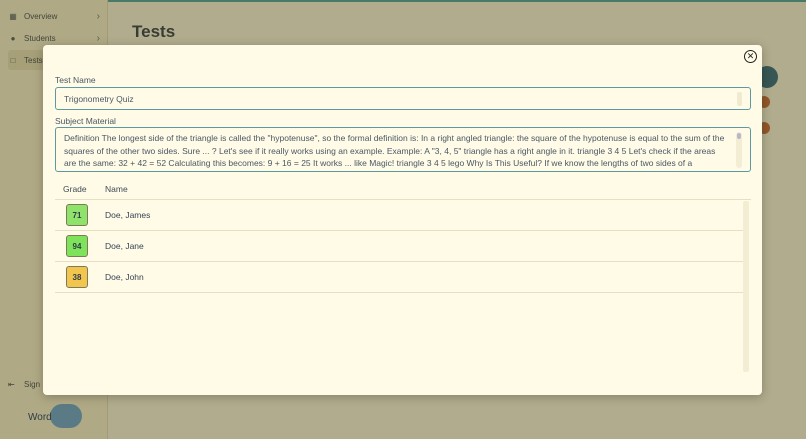 The height and width of the screenshot is (439, 806). What do you see at coordinates (750, 56) in the screenshot?
I see `close-icon: ✕` at bounding box center [750, 56].